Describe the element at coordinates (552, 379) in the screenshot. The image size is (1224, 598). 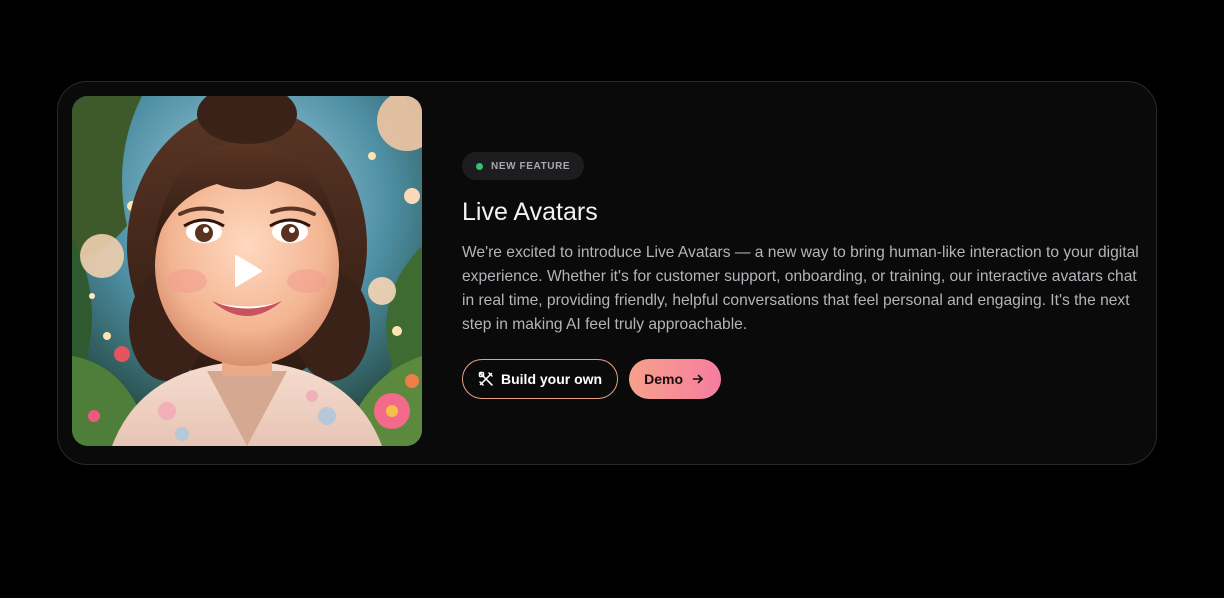
I see `build-your-own-label: Build your own` at that location.